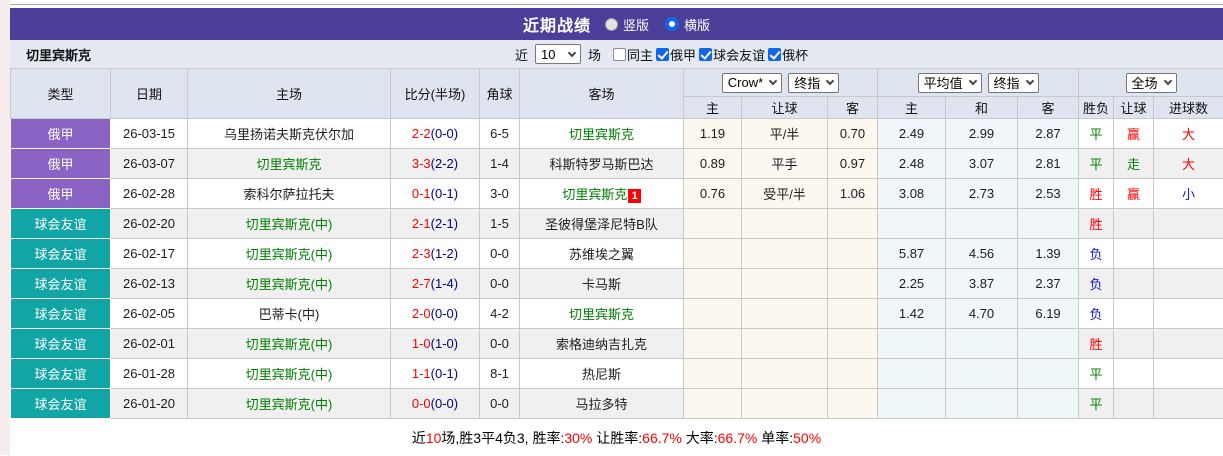 This screenshot has width=1223, height=456. I want to click on match-result: 胜, so click(1096, 224).